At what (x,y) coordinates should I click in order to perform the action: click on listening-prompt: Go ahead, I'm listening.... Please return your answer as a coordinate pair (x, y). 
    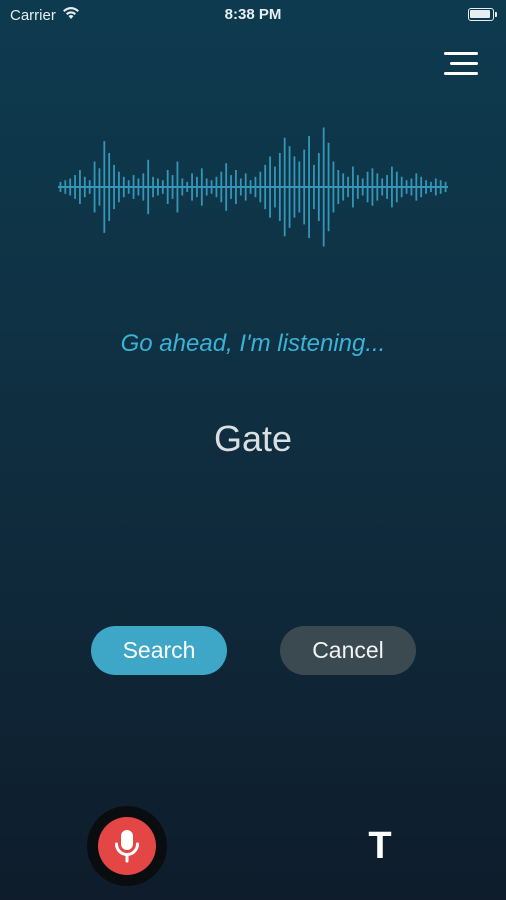
    Looking at the image, I should click on (253, 343).